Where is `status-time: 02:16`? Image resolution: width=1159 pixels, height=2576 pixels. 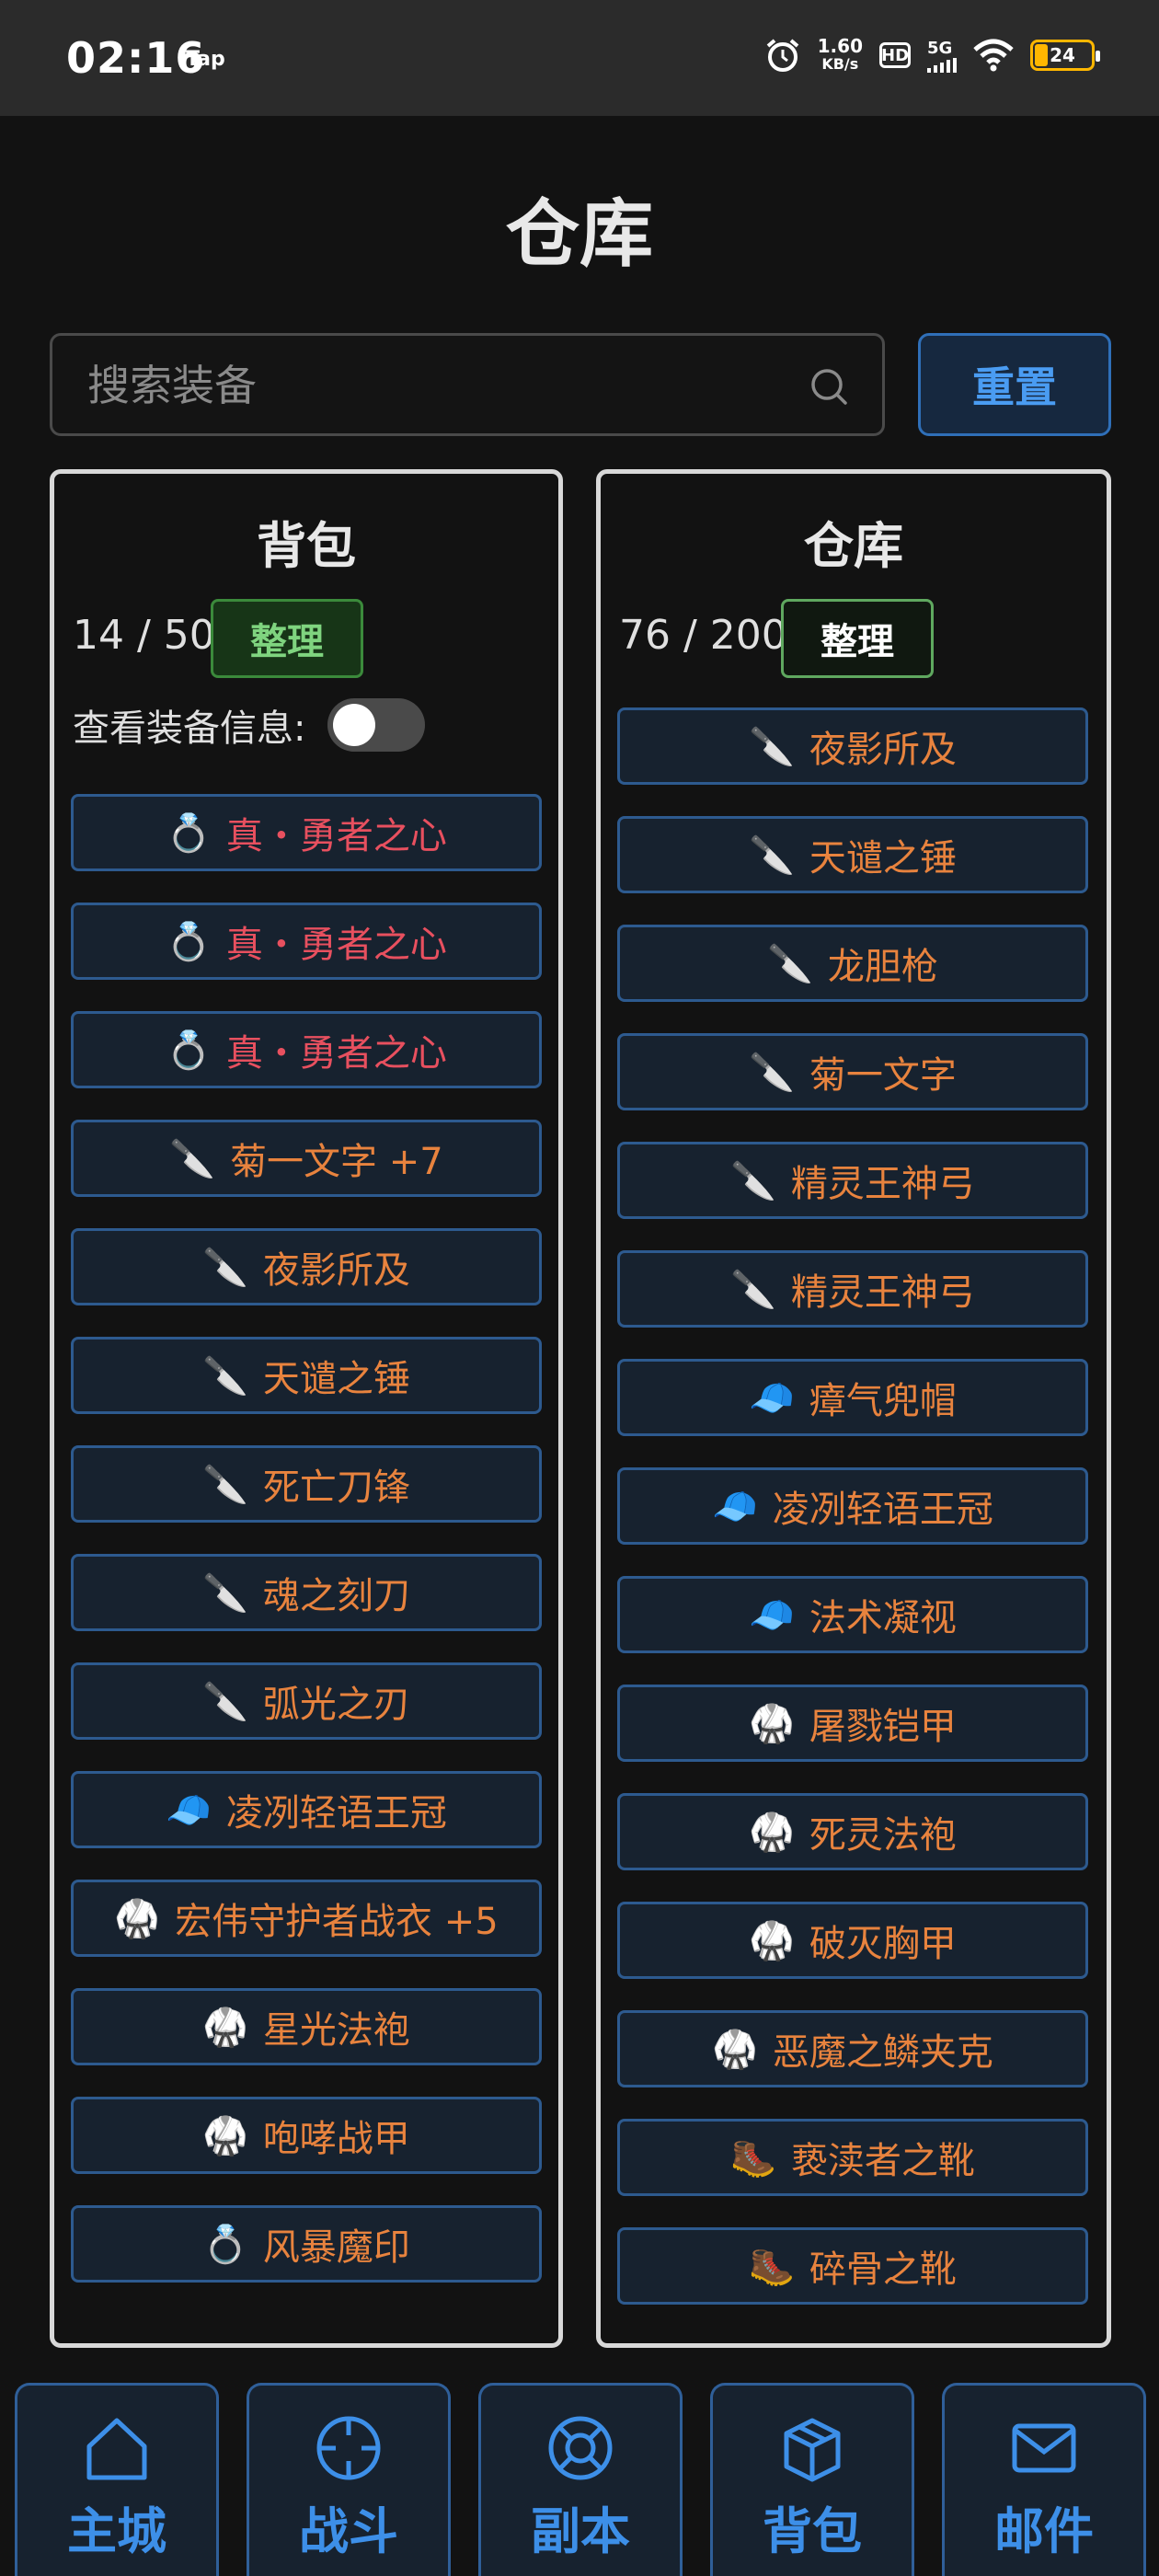 status-time: 02:16 is located at coordinates (136, 58).